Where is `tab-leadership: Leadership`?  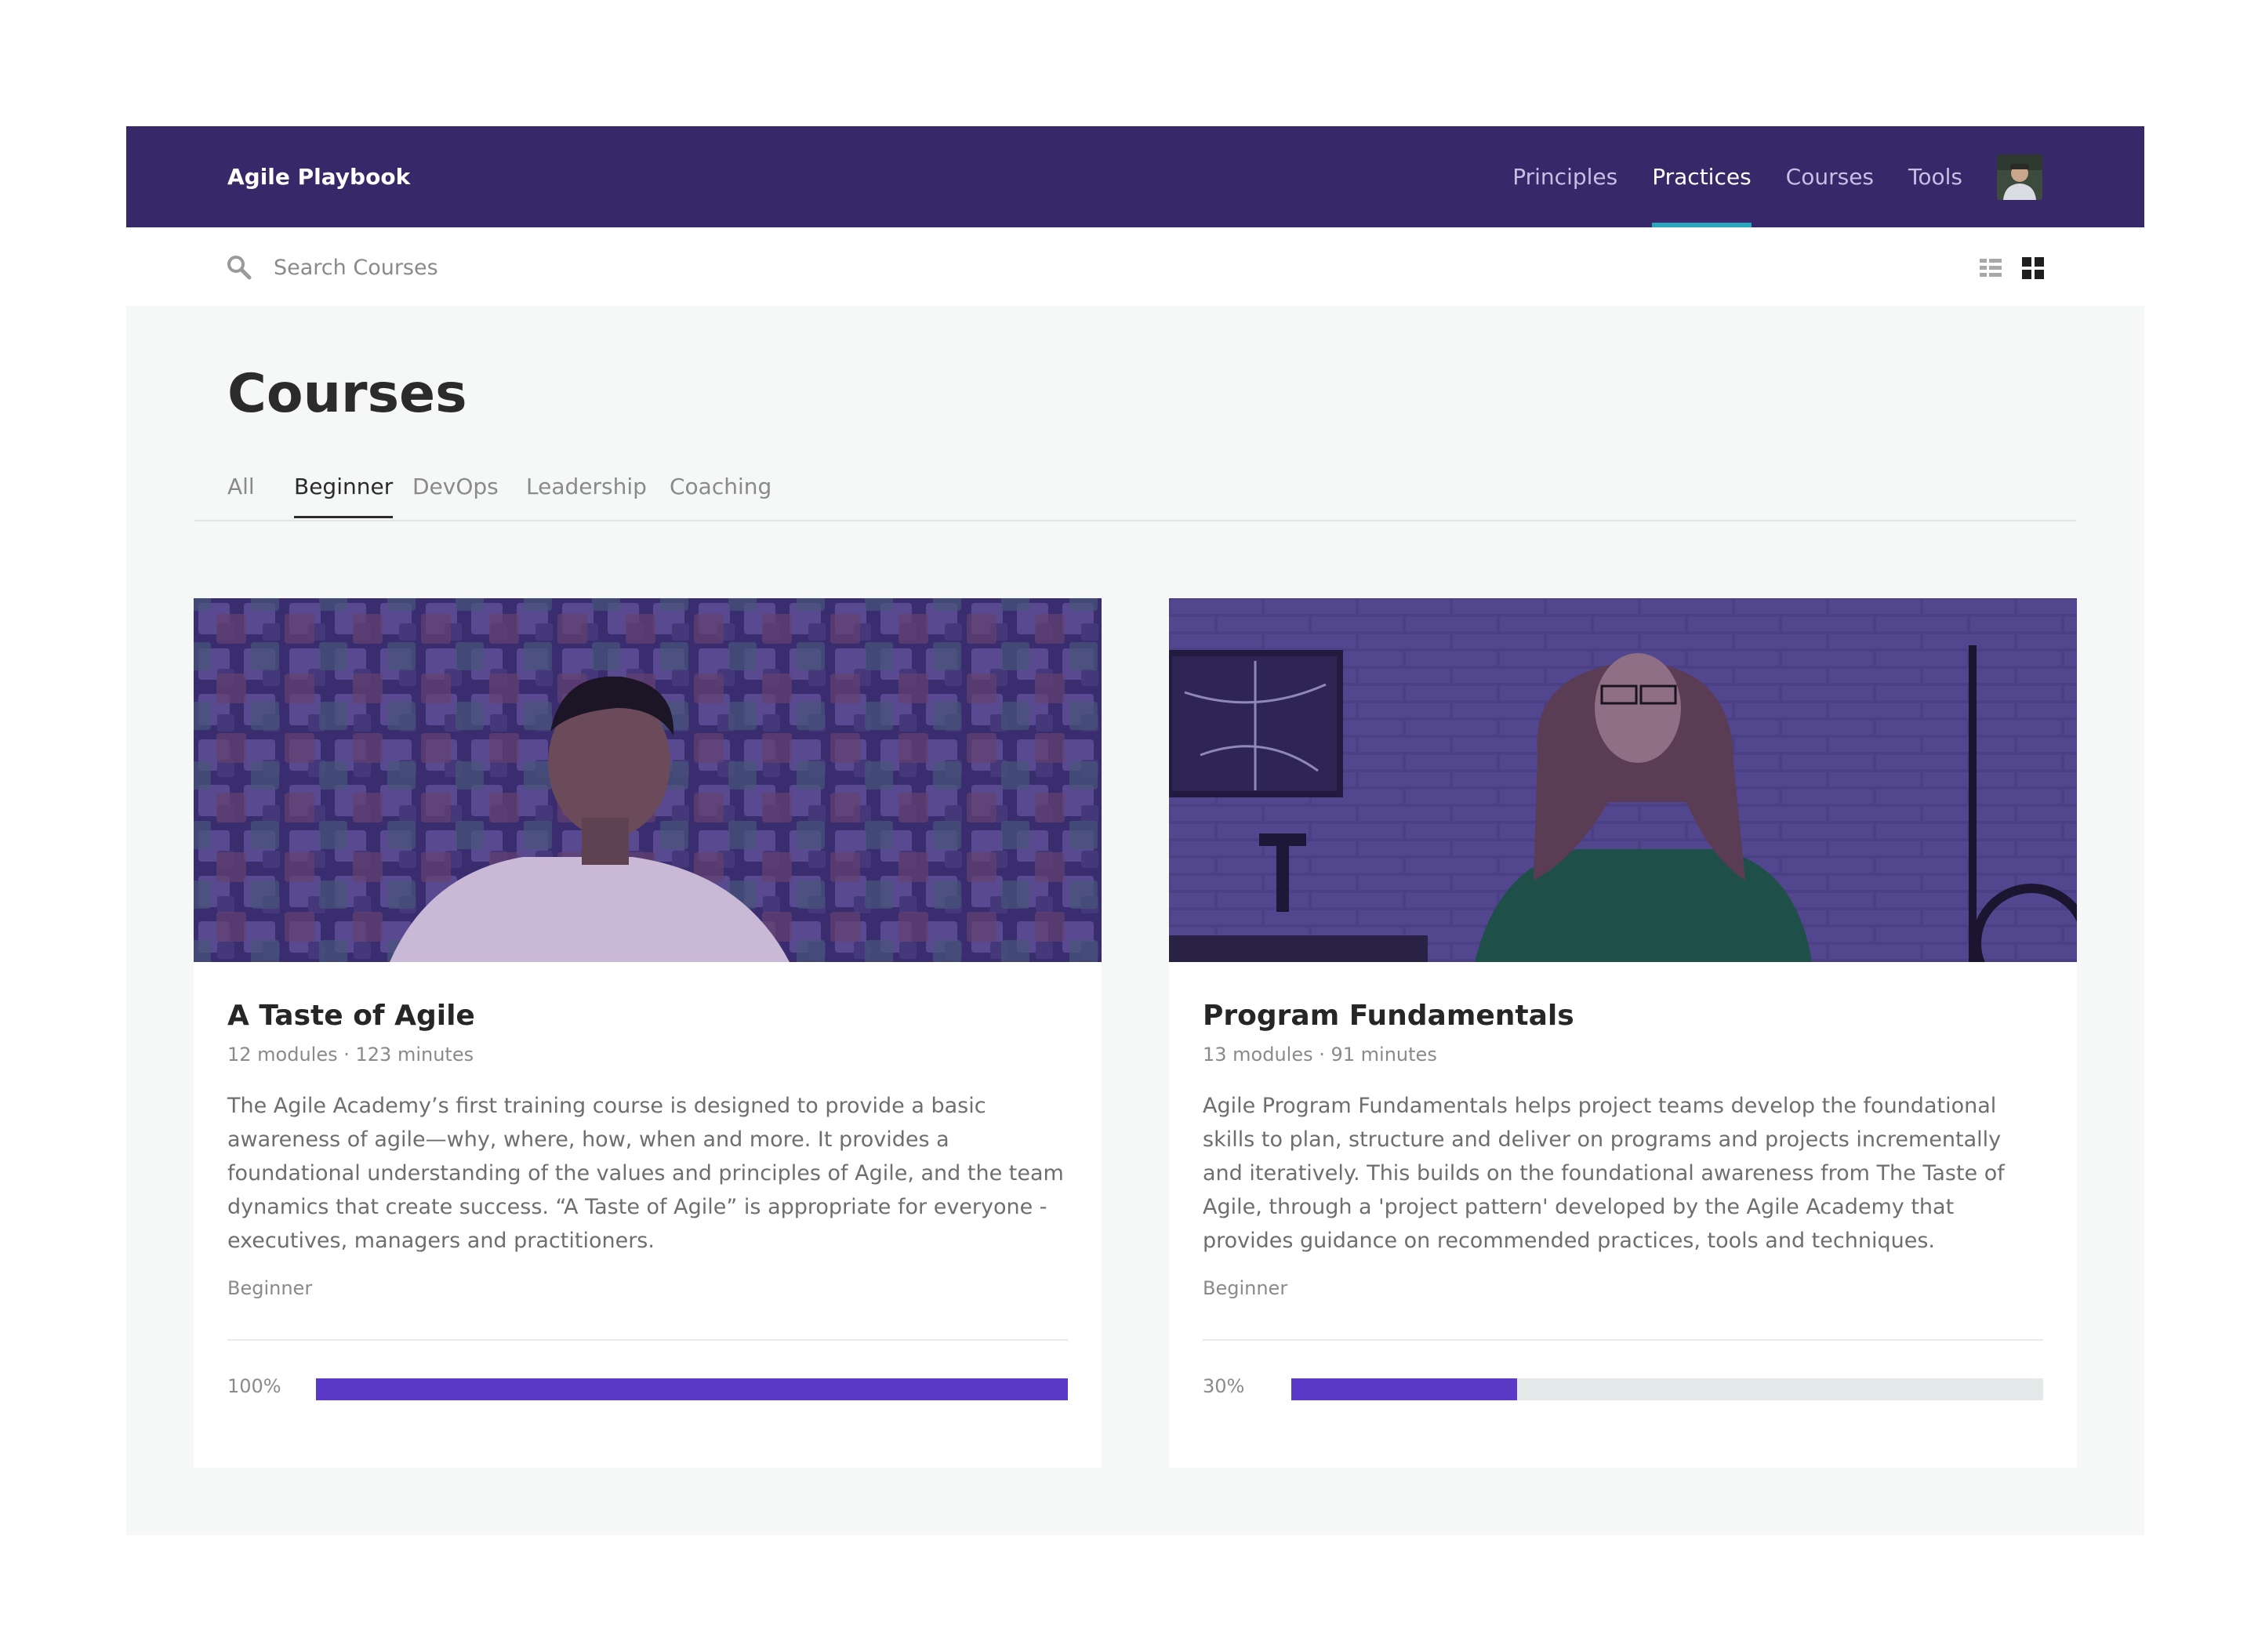 tab-leadership: Leadership is located at coordinates (586, 495).